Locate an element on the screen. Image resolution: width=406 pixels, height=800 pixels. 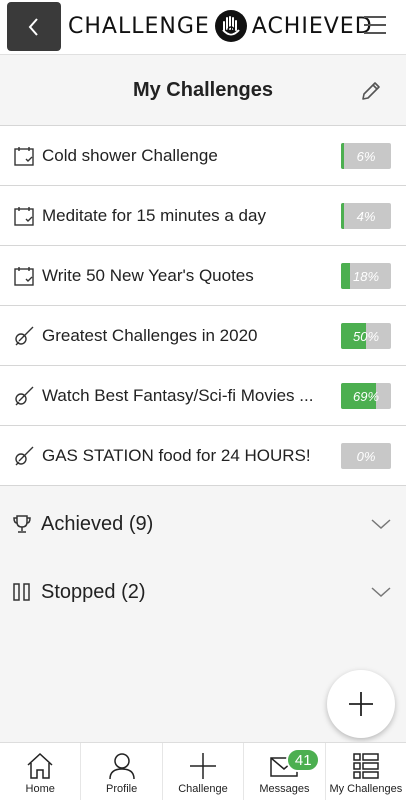
nav-my-challenges-label: My Challenges is located at coordinates (366, 789).